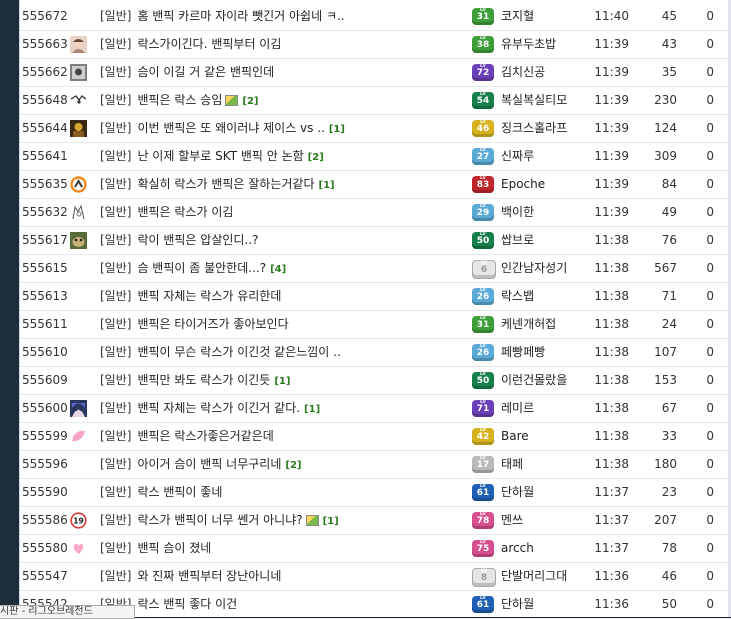 Image resolution: width=731 pixels, height=619 pixels. Describe the element at coordinates (185, 212) in the screenshot. I see `post-title-link: 밴픽은 락스가 이김` at that location.